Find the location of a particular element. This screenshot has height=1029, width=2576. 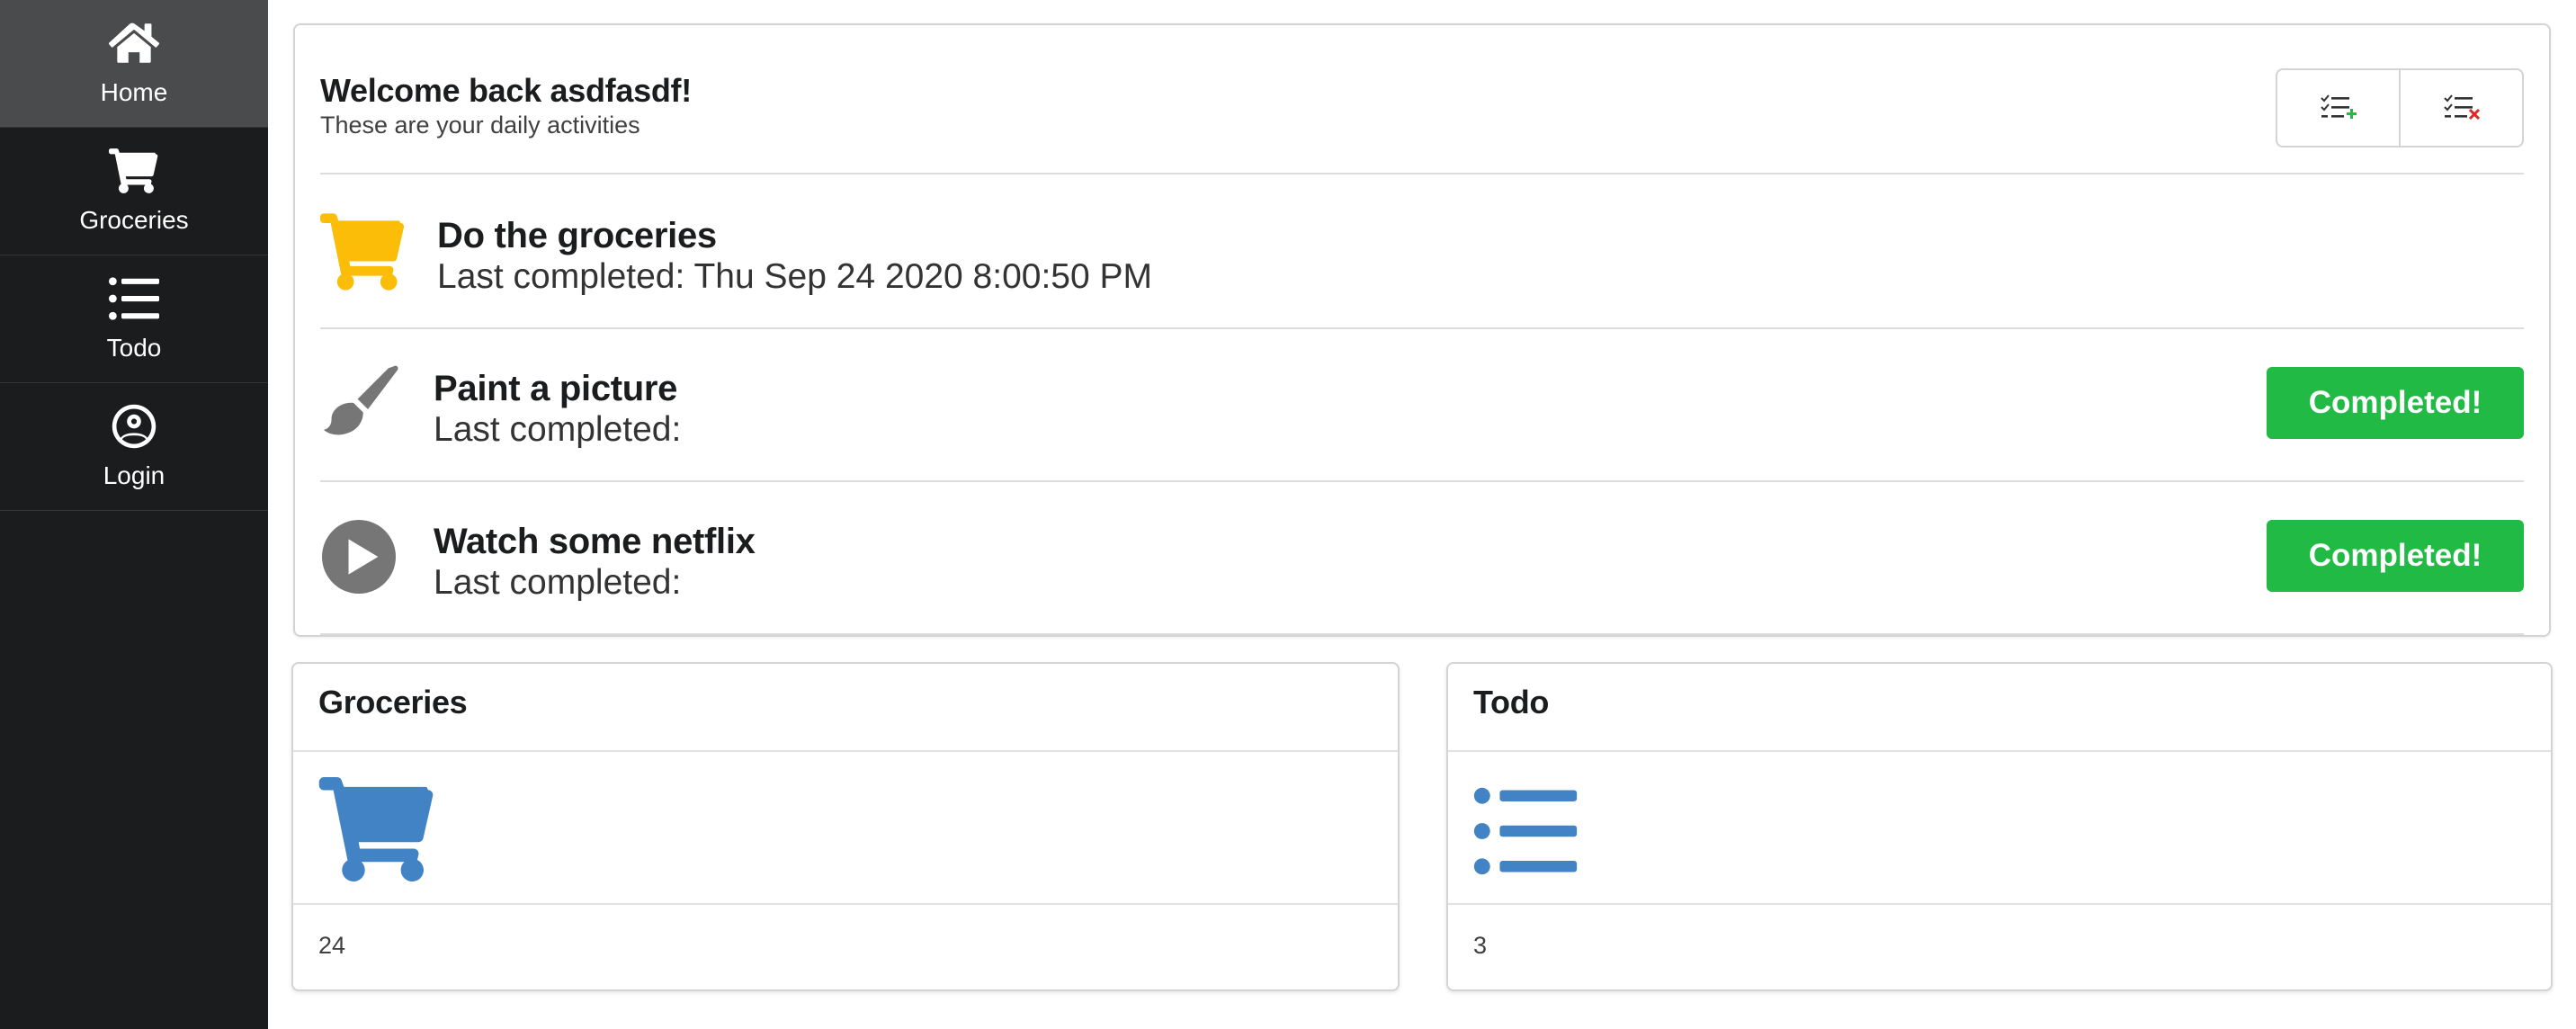

sidebar-item-todo: Todo is located at coordinates (134, 319).